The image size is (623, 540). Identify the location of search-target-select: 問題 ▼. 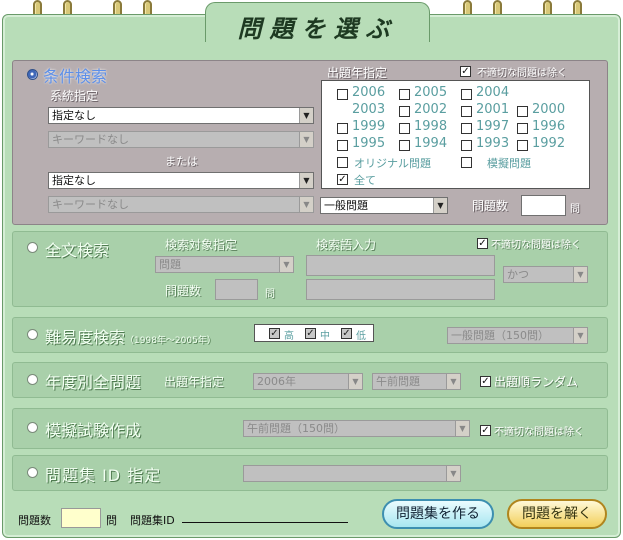
(224, 264).